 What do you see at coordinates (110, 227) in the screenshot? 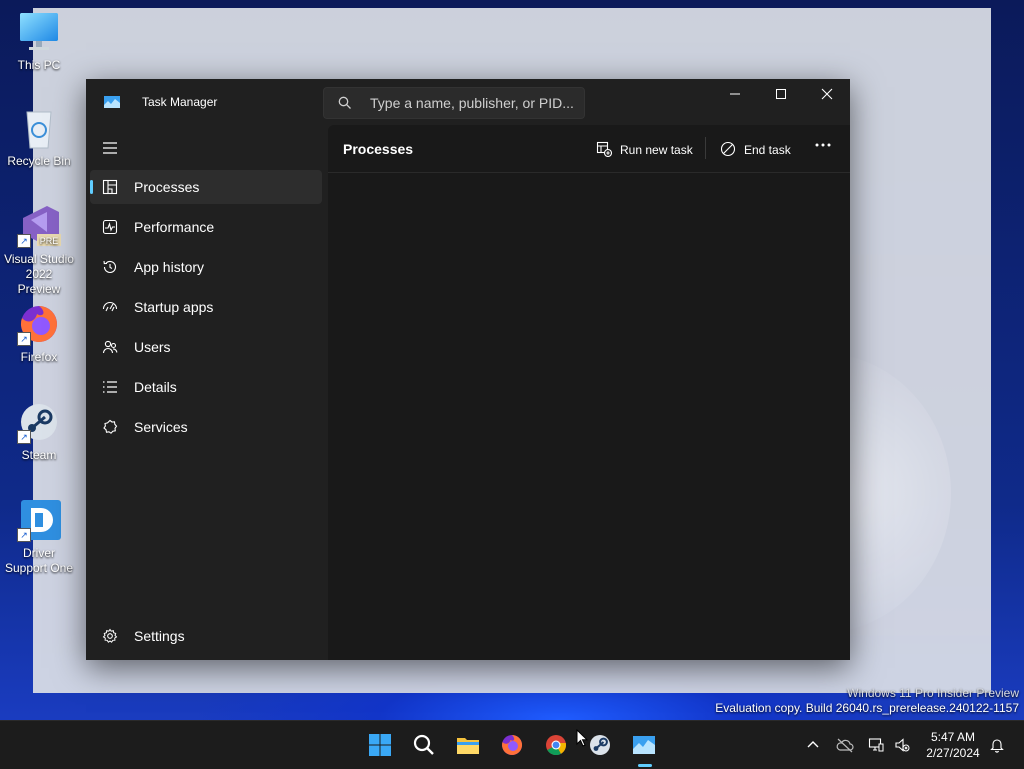
I see `performance-icon` at bounding box center [110, 227].